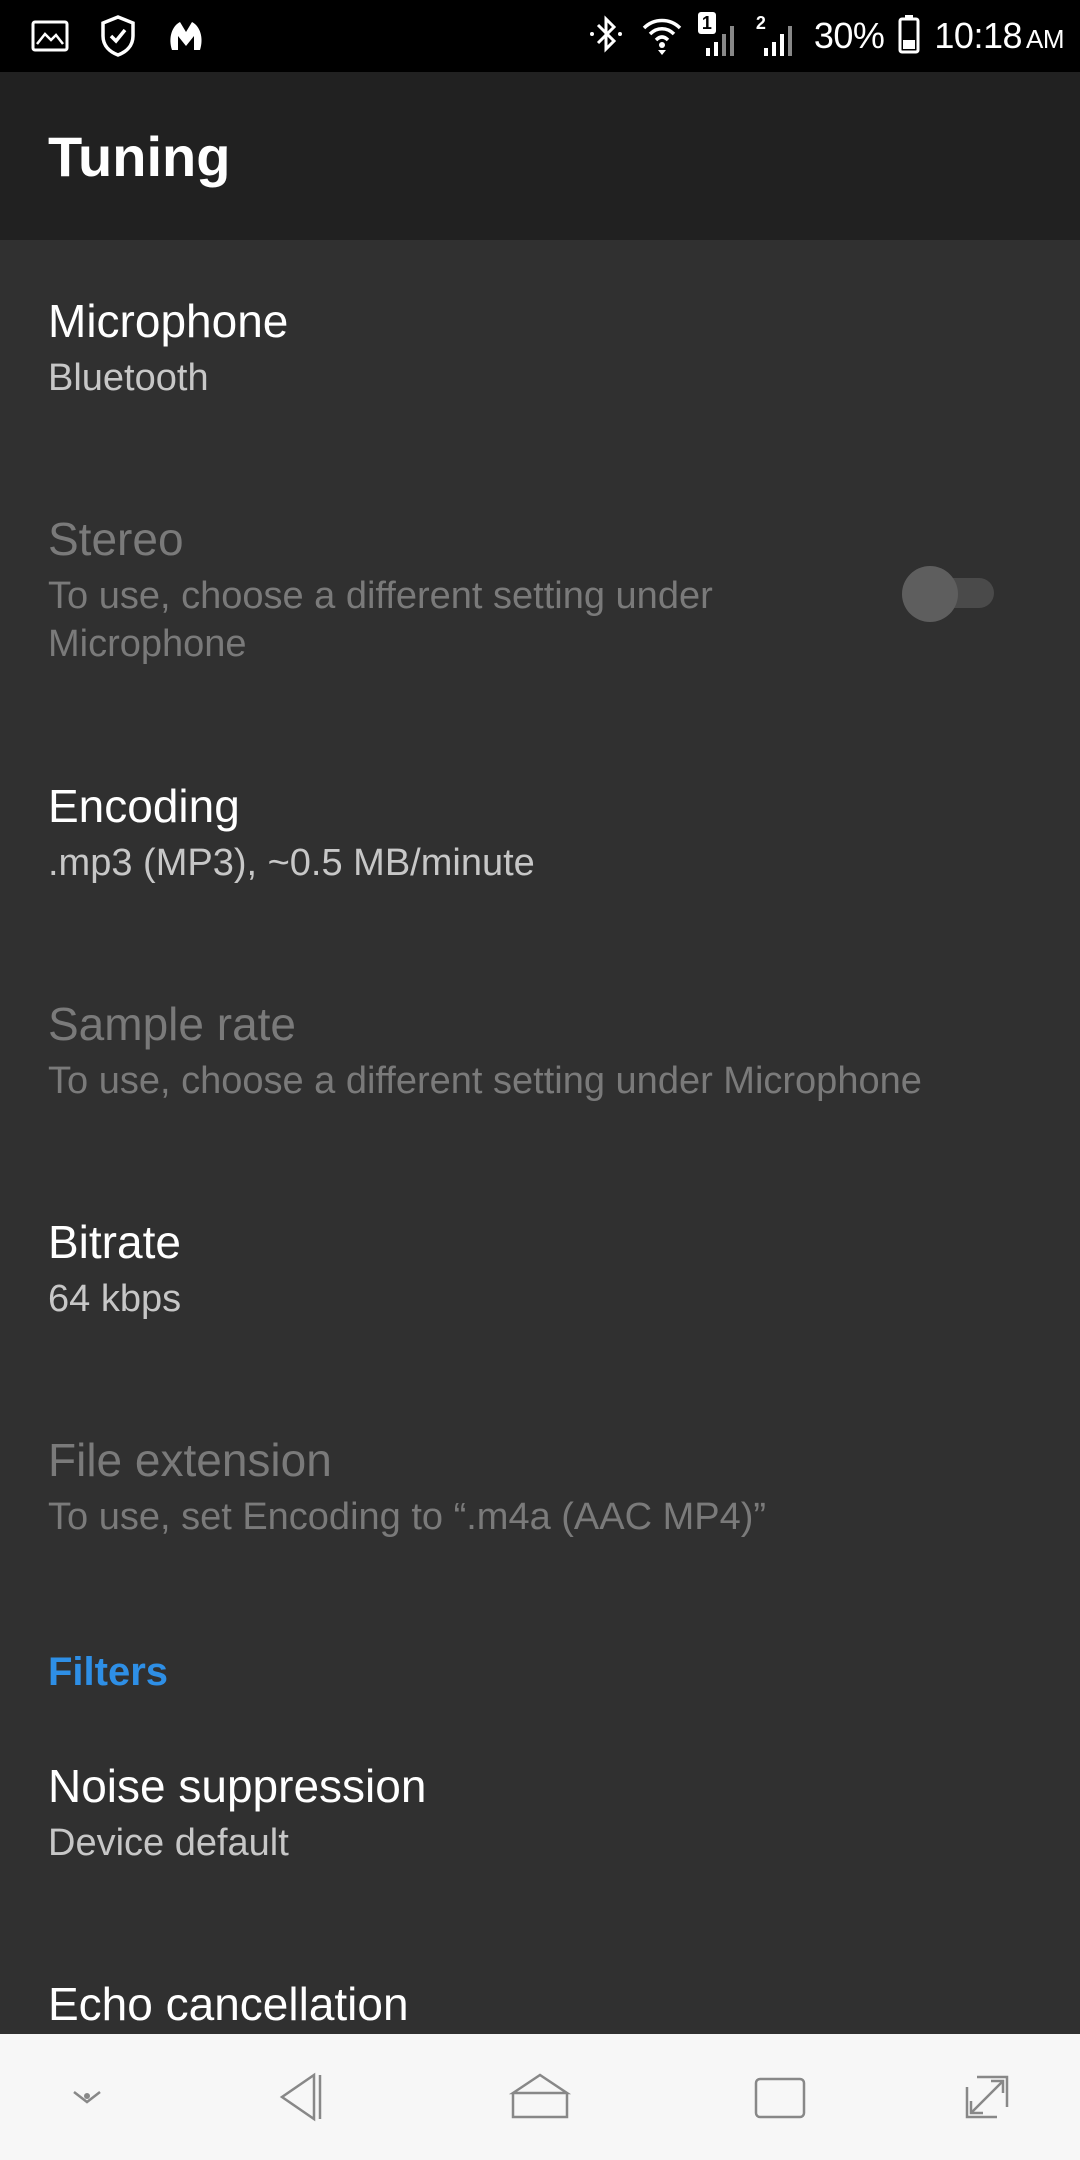  Describe the element at coordinates (128, 378) in the screenshot. I see `pref-summary: Bluetooth` at that location.